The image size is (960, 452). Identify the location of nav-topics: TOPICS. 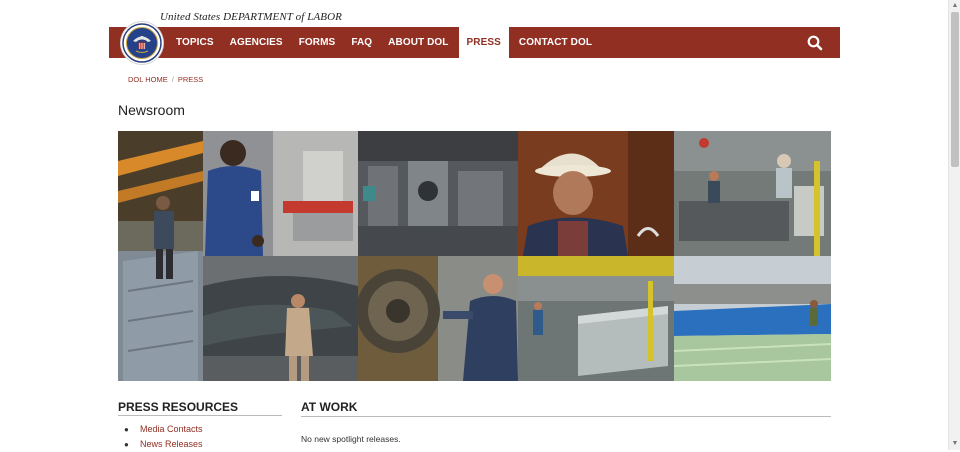
(195, 42).